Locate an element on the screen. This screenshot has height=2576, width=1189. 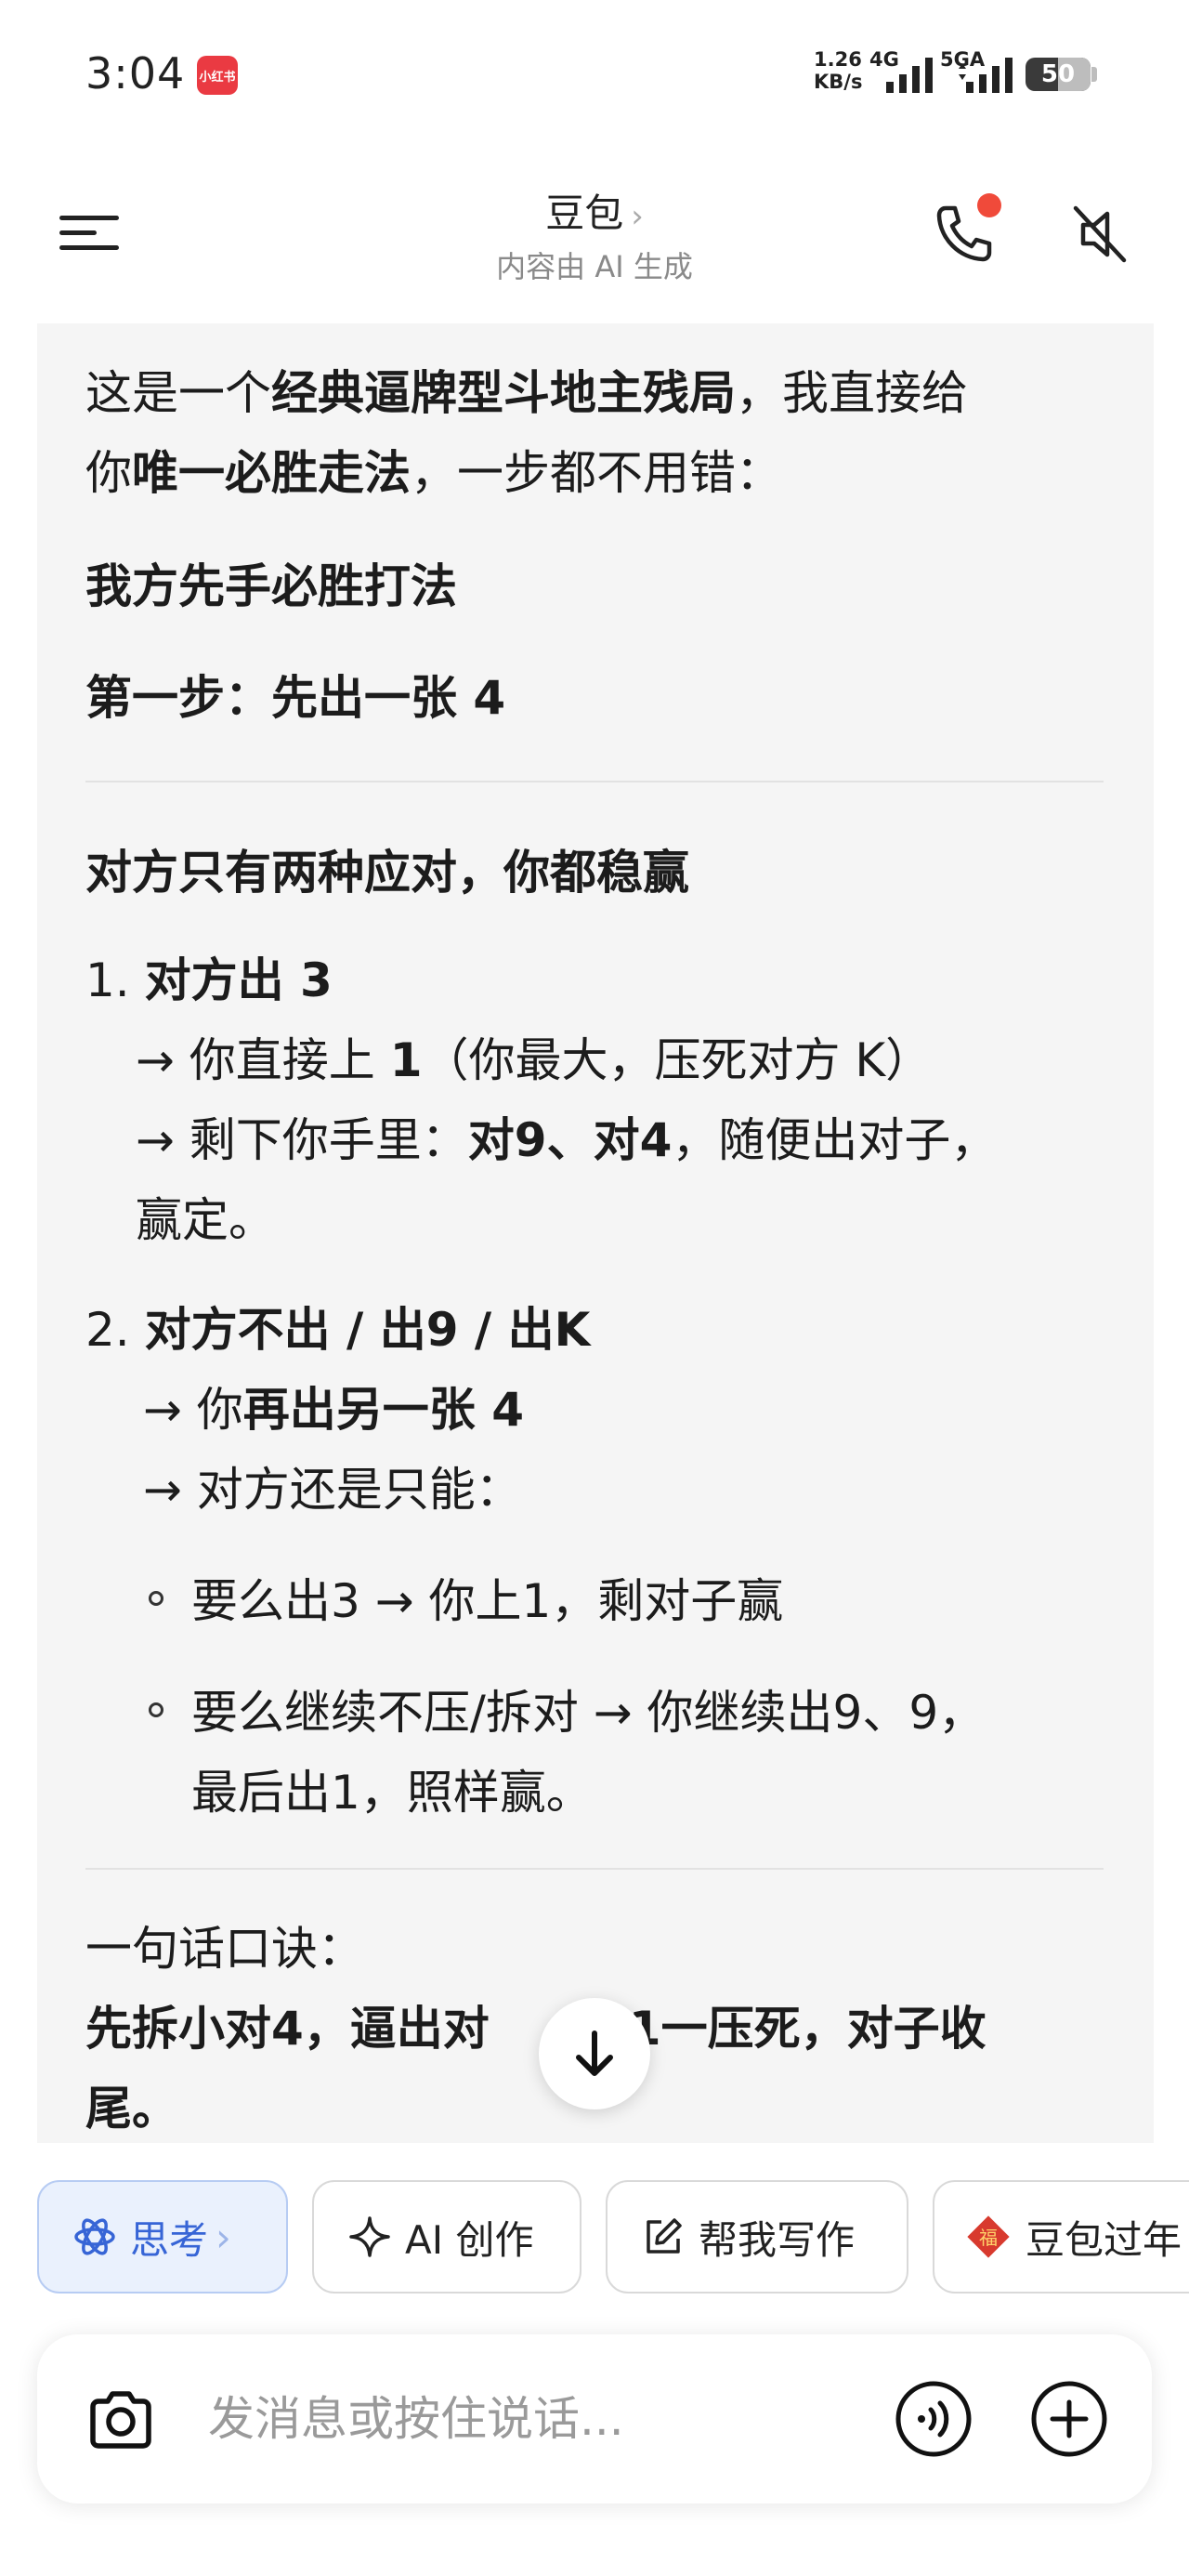
bold-span: 对方出 3 is located at coordinates (238, 980).